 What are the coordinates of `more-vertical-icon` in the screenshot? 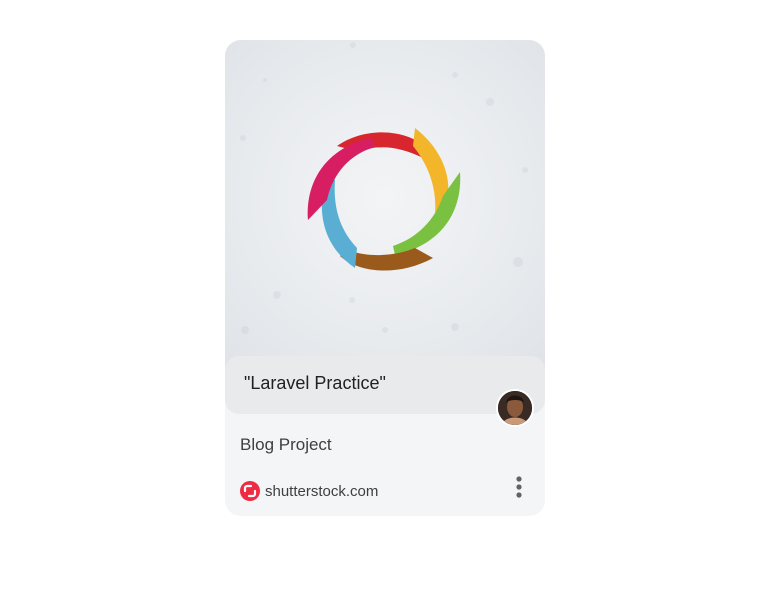 It's located at (519, 487).